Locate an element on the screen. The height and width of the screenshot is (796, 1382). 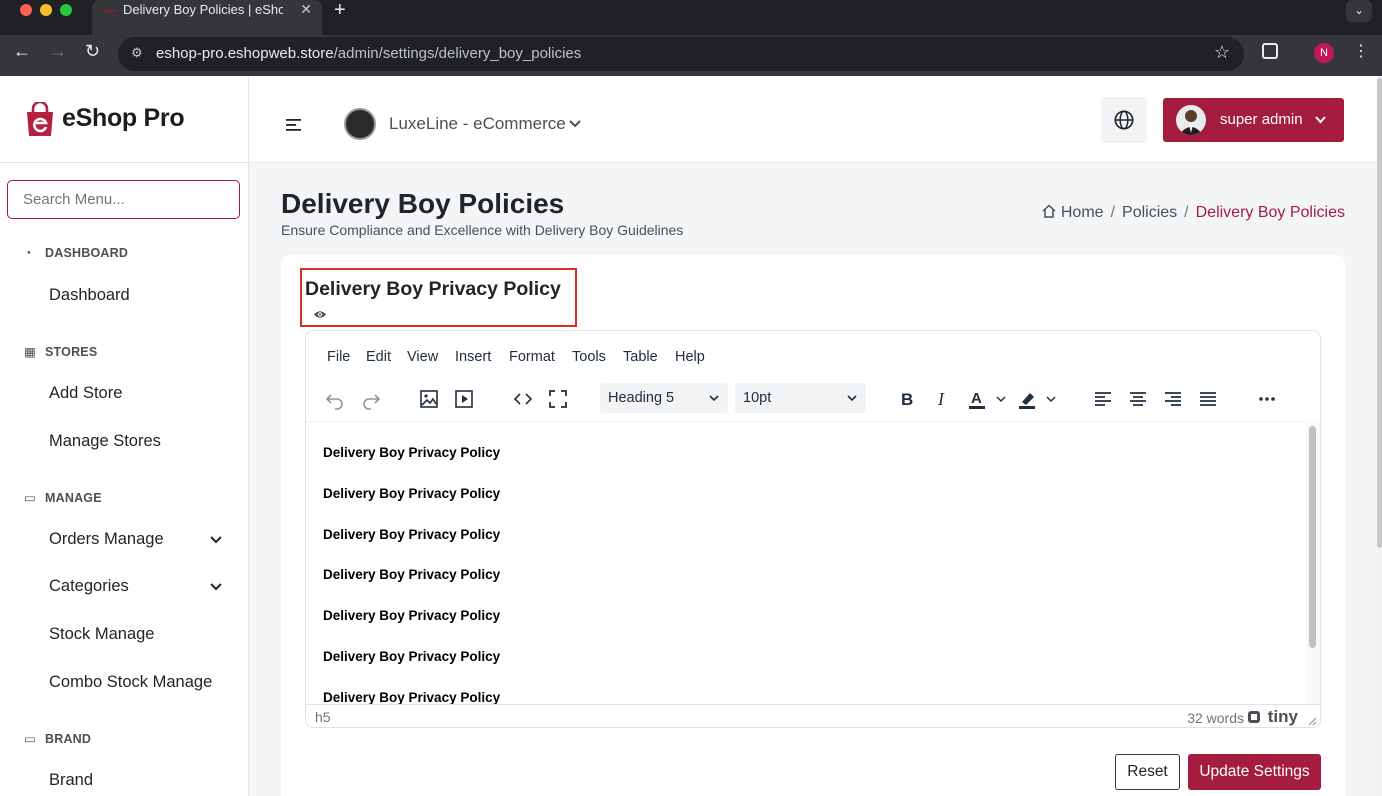
editor-statusbar: h5 32 words tiny is located at coordinates (813, 715).